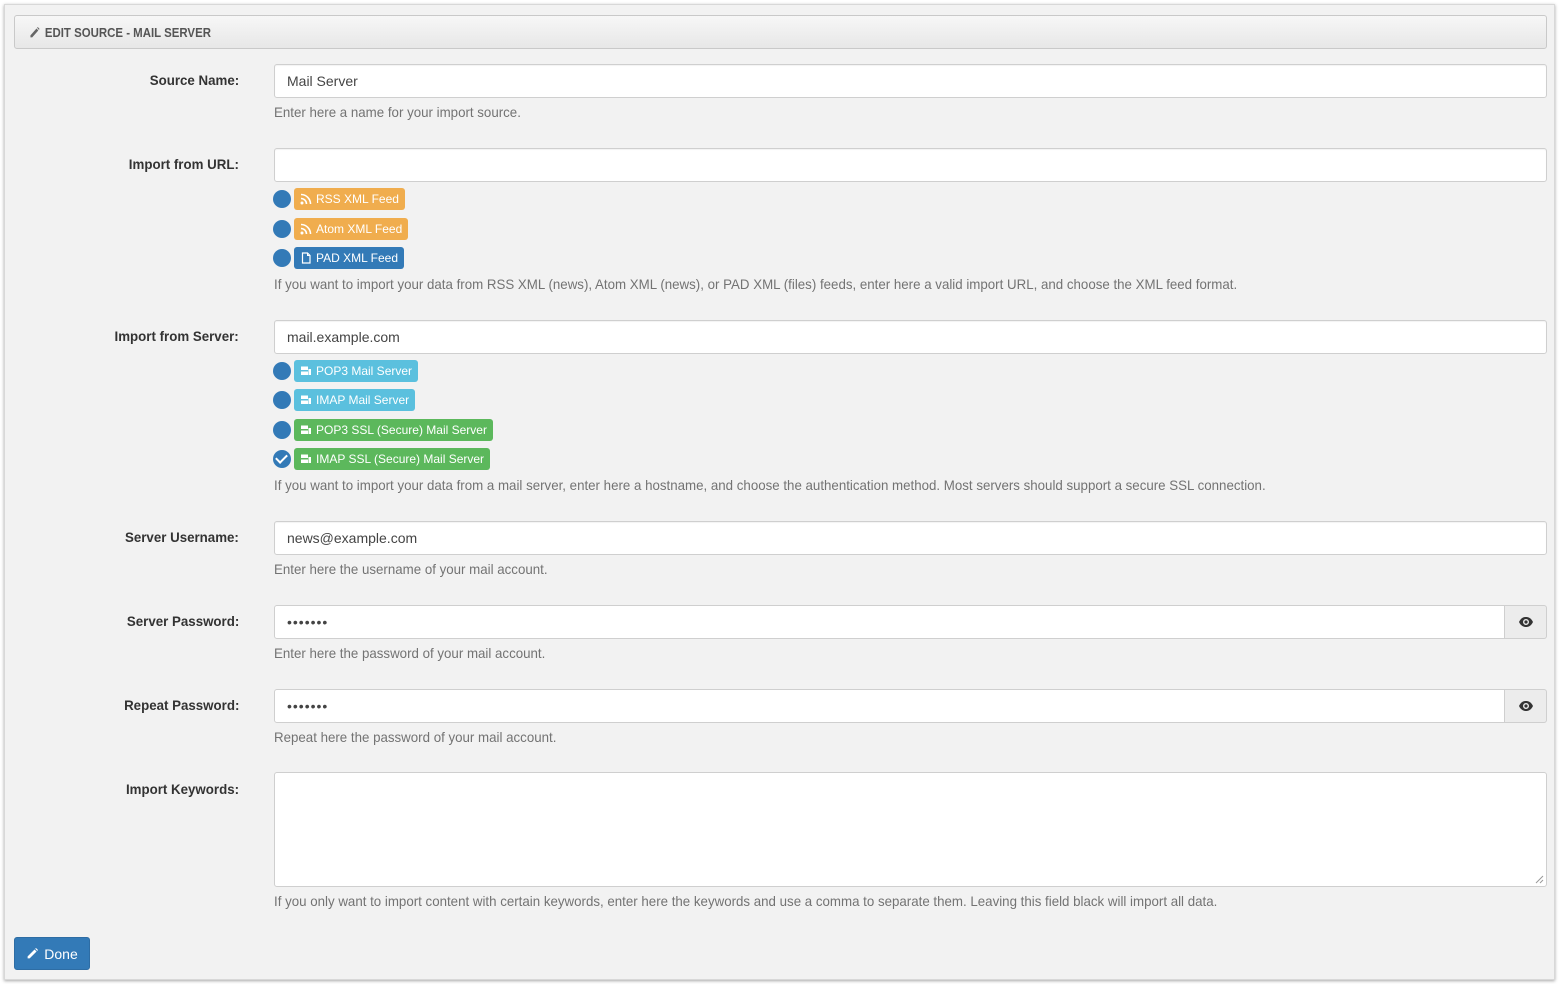 This screenshot has height=984, width=1559. I want to click on import-keywords-textarea, so click(910, 829).